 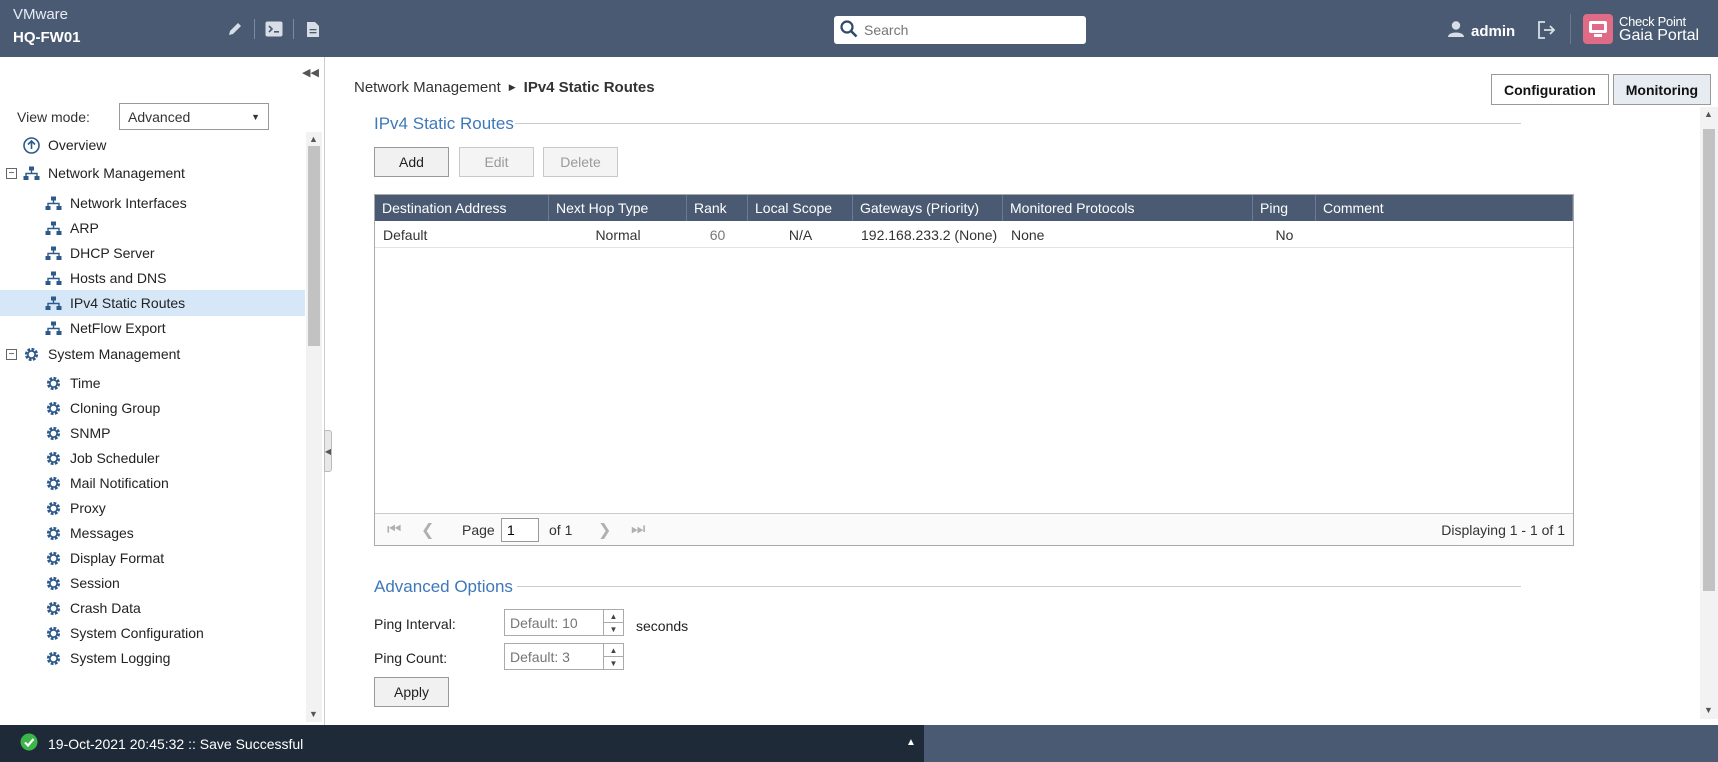 I want to click on add-button: Add, so click(x=411, y=162).